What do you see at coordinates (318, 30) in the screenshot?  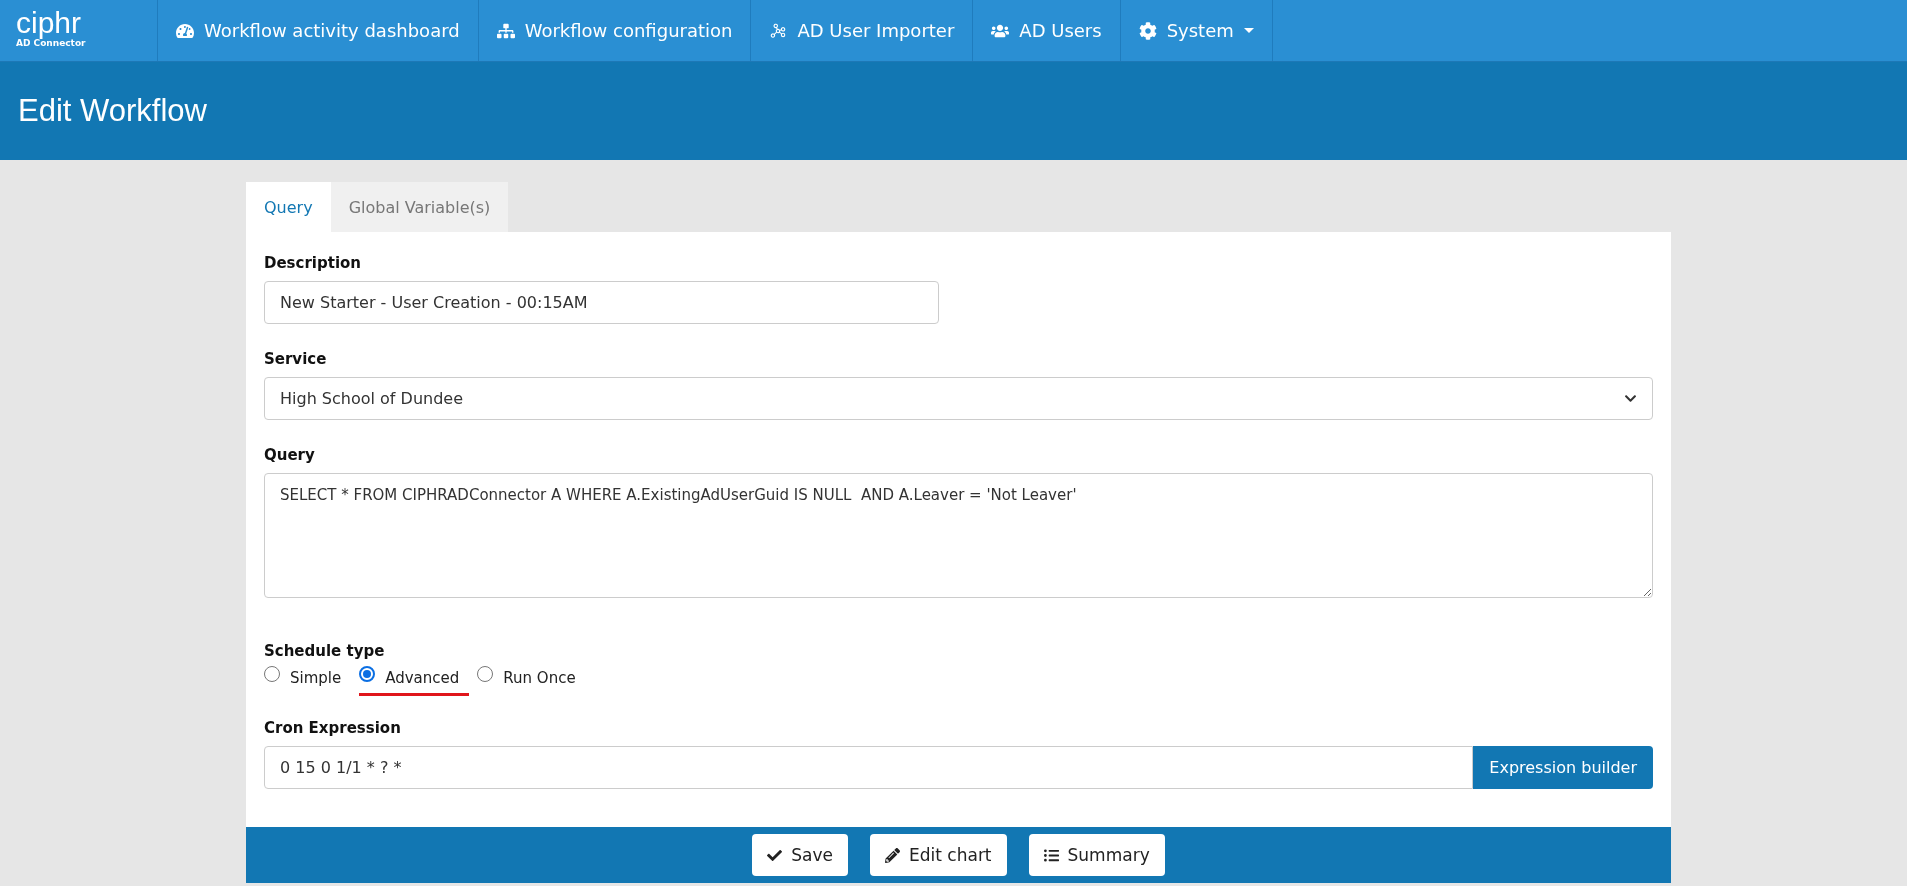 I see `nav-item: Workflow activity dashboard` at bounding box center [318, 30].